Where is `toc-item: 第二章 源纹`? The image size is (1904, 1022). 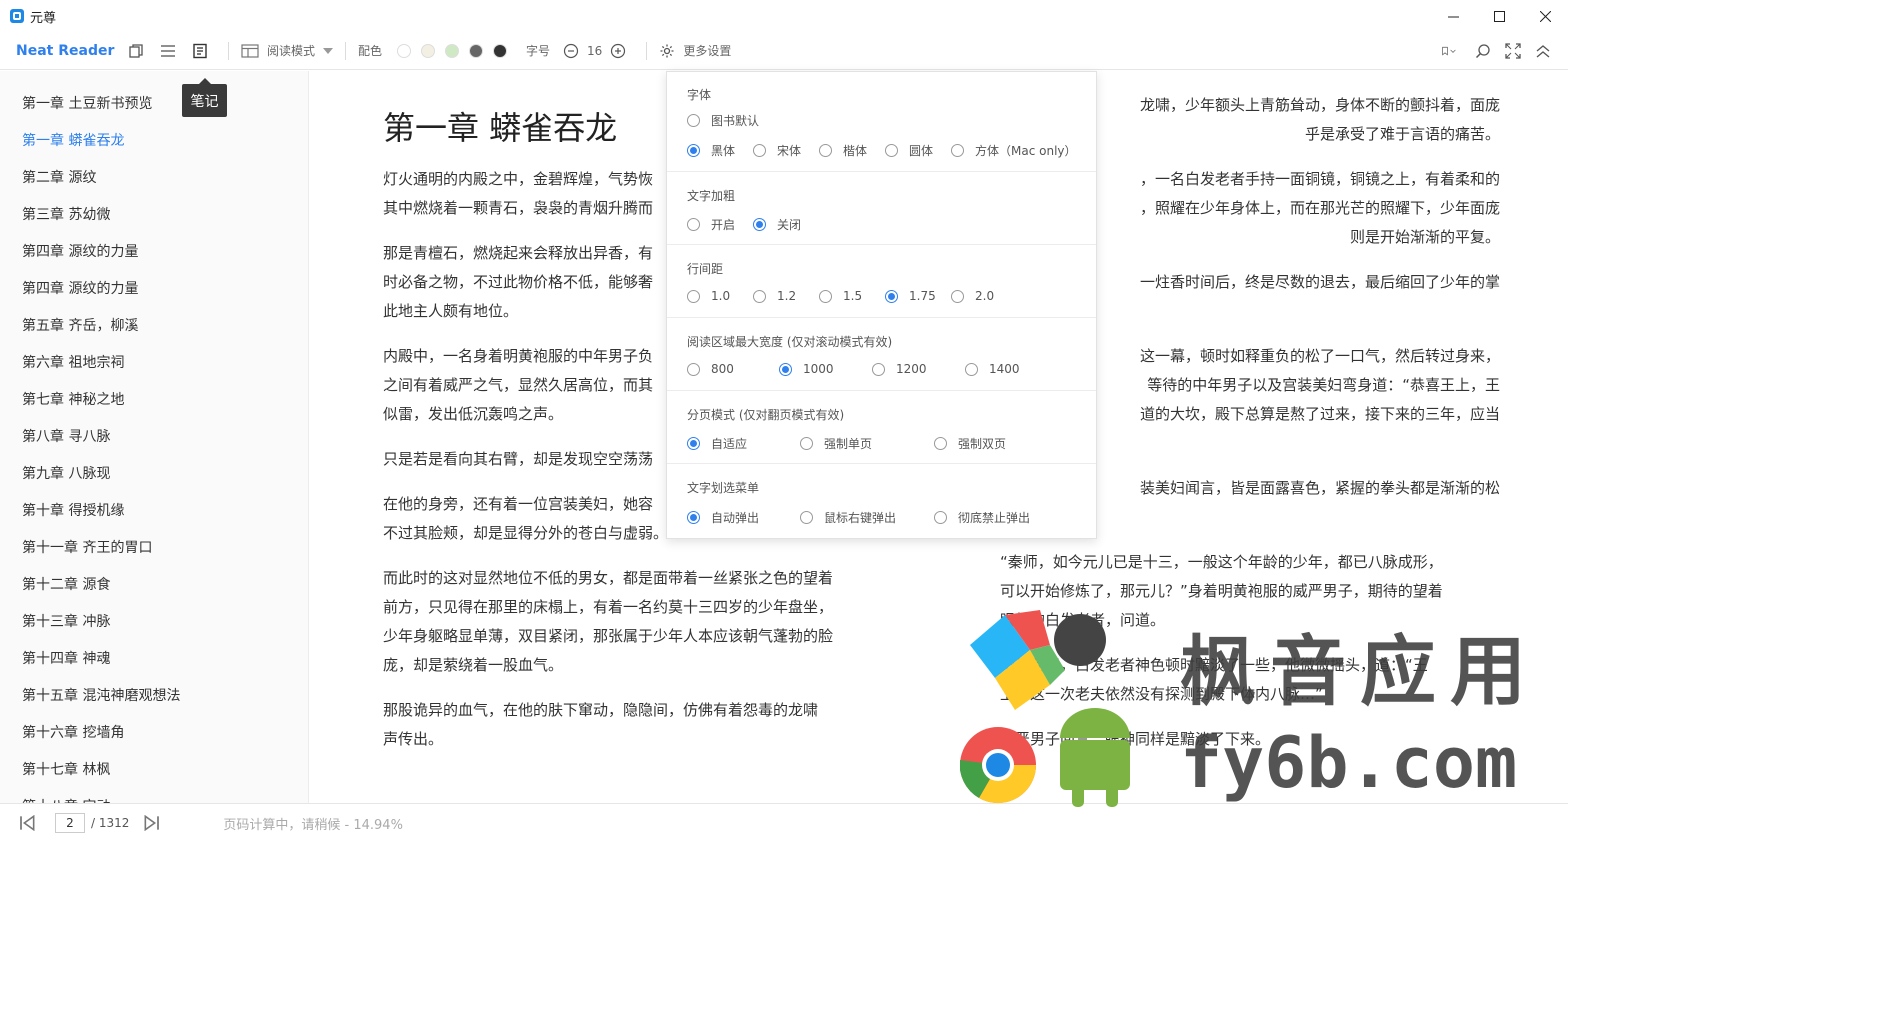
toc-item: 第二章 源纹 is located at coordinates (59, 177).